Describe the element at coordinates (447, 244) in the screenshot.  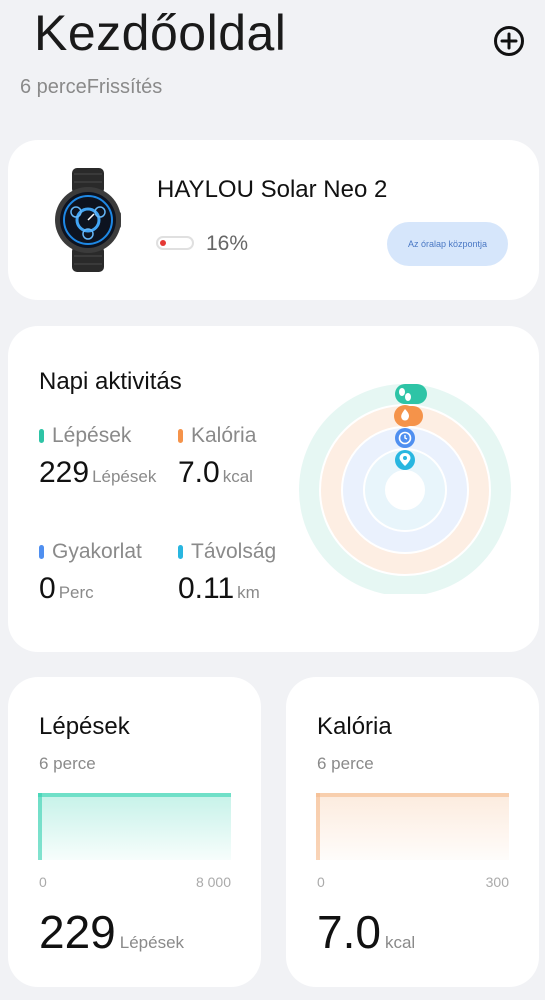
I see `watch-face-center-button: Az óralap központja` at that location.